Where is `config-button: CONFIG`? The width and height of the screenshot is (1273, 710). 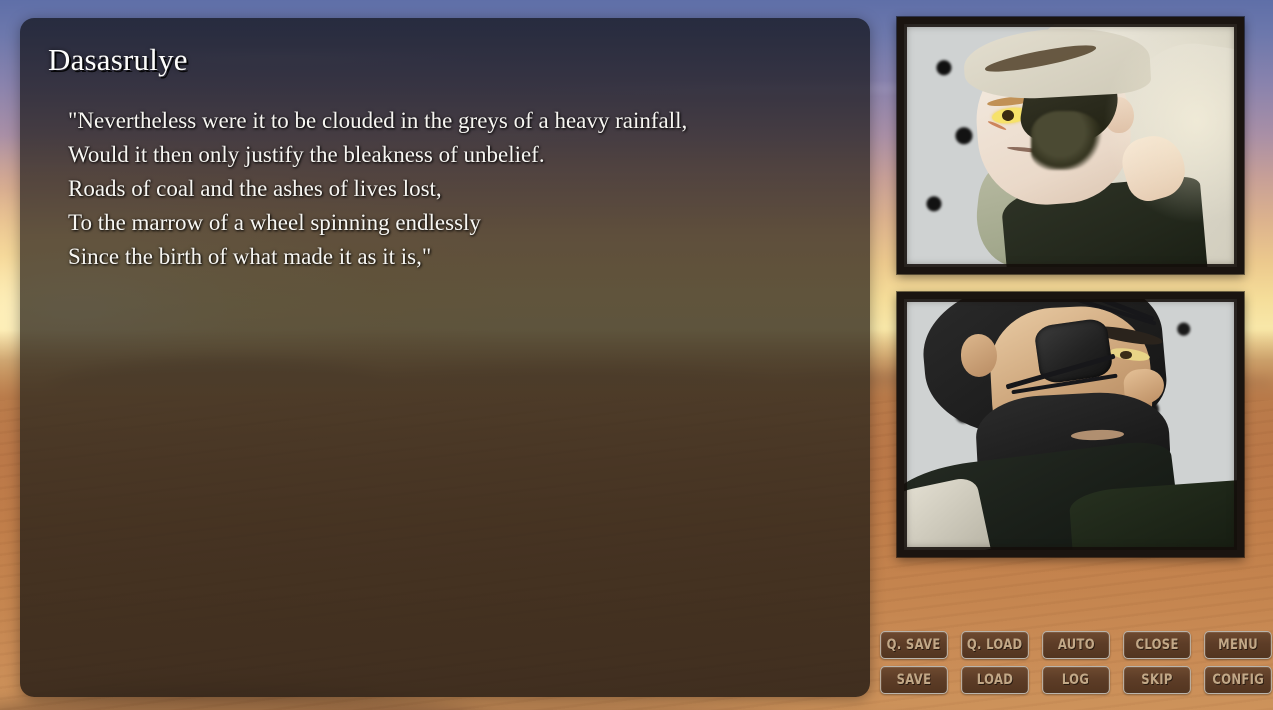 config-button: CONFIG is located at coordinates (1238, 680).